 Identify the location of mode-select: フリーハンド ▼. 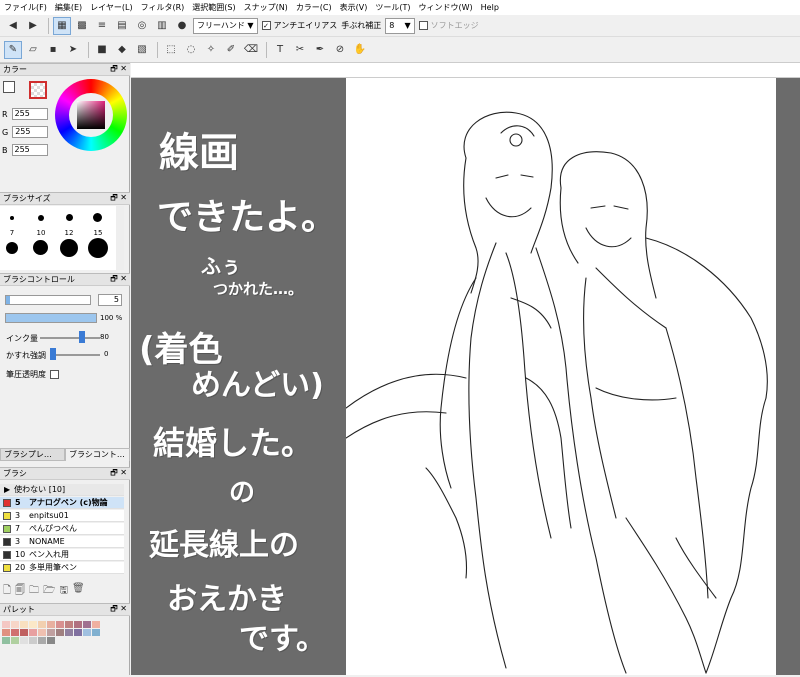
(225, 25).